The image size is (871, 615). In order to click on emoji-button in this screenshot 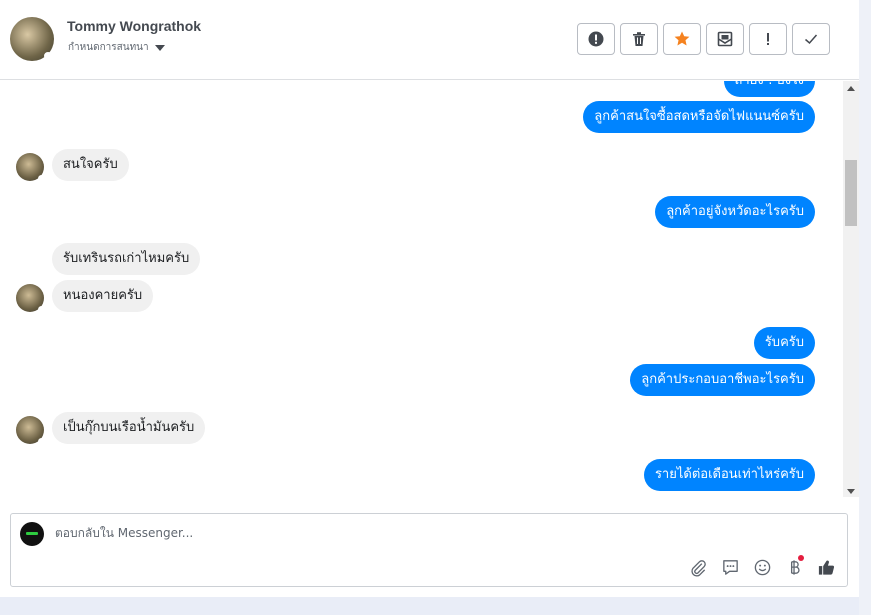, I will do `click(762, 567)`.